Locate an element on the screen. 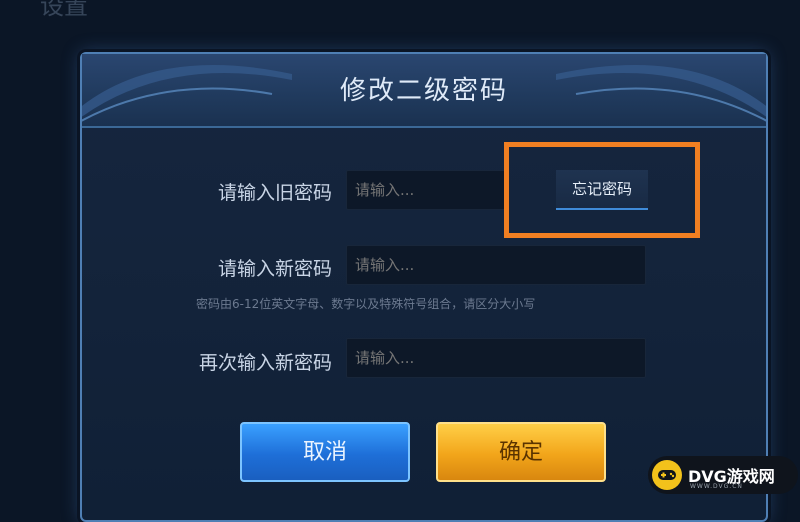  gamepad-icon is located at coordinates (667, 475).